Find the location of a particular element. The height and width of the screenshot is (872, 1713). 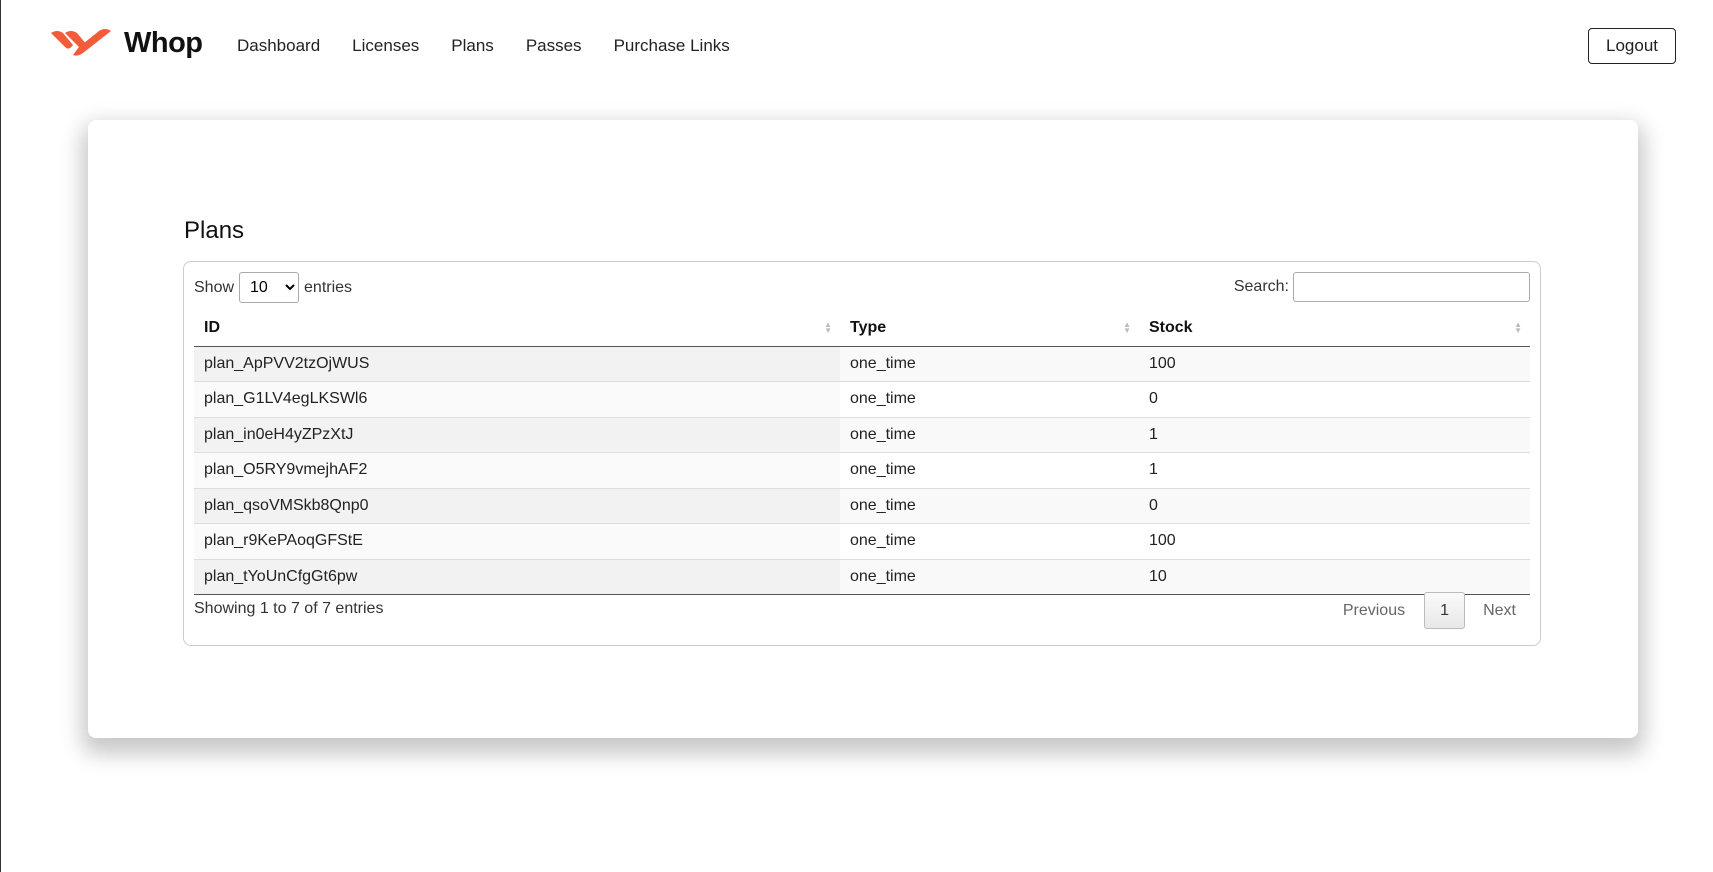

cell-id: plan_G1LV4egLKSWl6 is located at coordinates (517, 399).